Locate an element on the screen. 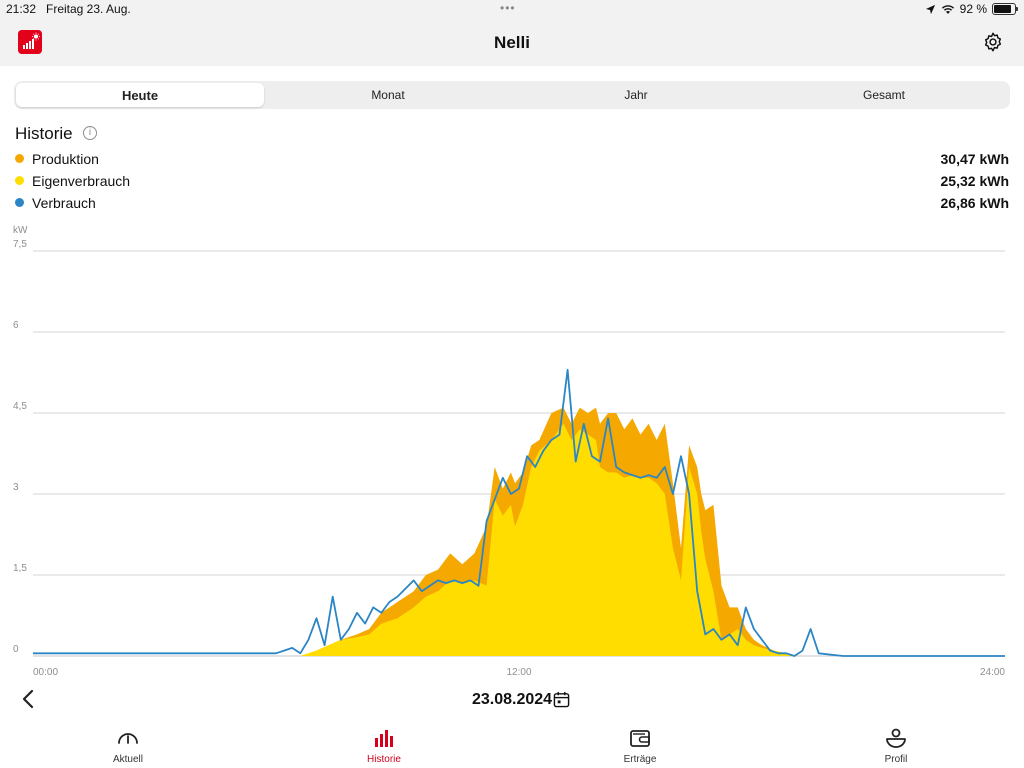  bar-chart-icon is located at coordinates (384, 738).